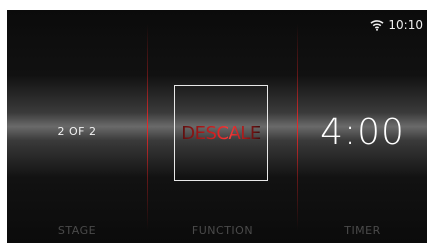 The height and width of the screenshot is (249, 435). I want to click on stage-label: STAGE, so click(77, 230).